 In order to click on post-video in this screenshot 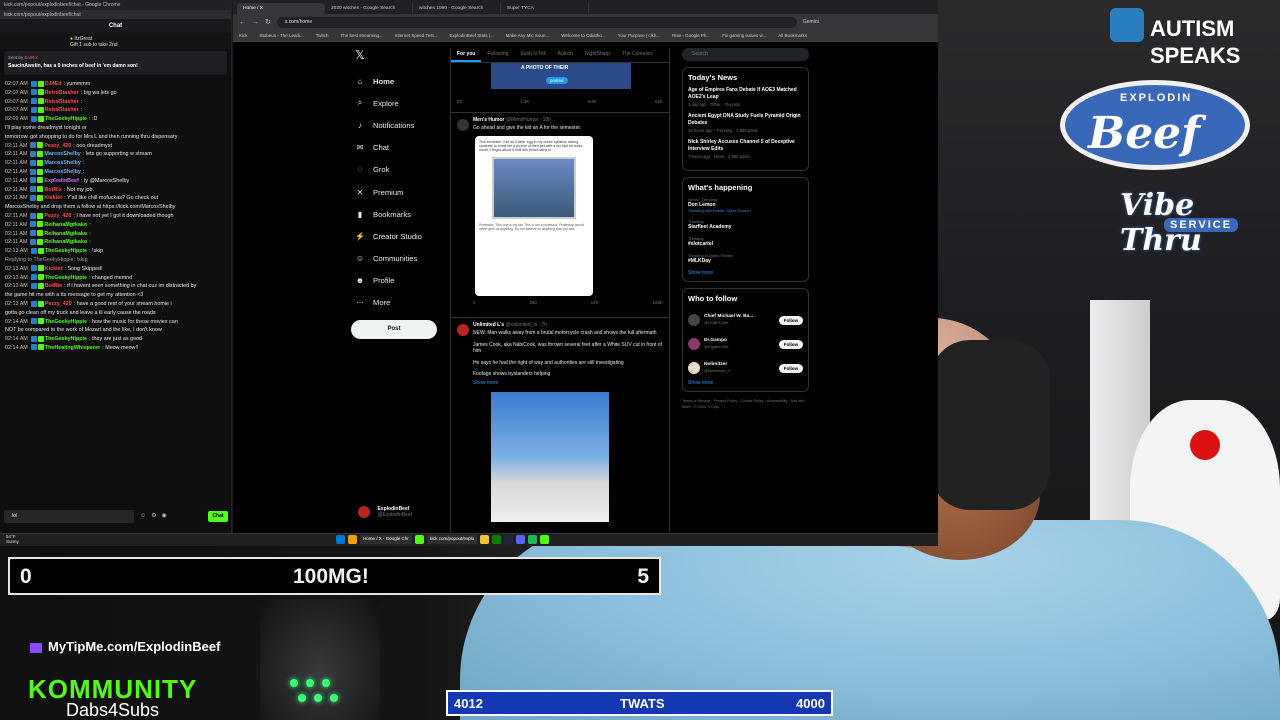, I will do `click(550, 457)`.